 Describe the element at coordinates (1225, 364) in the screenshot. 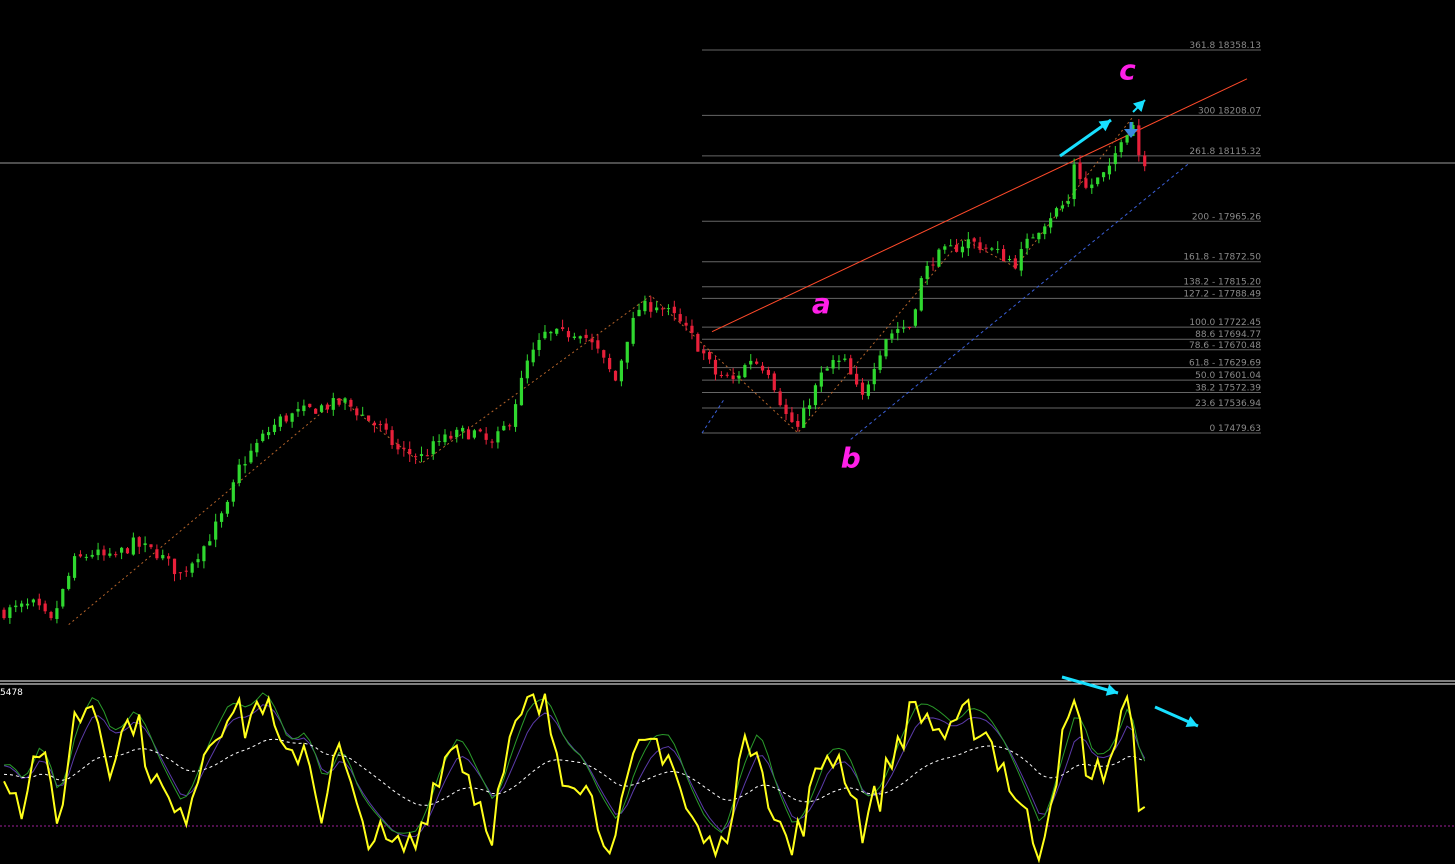

I see `fib-label: 61.8 - 17629.69` at that location.